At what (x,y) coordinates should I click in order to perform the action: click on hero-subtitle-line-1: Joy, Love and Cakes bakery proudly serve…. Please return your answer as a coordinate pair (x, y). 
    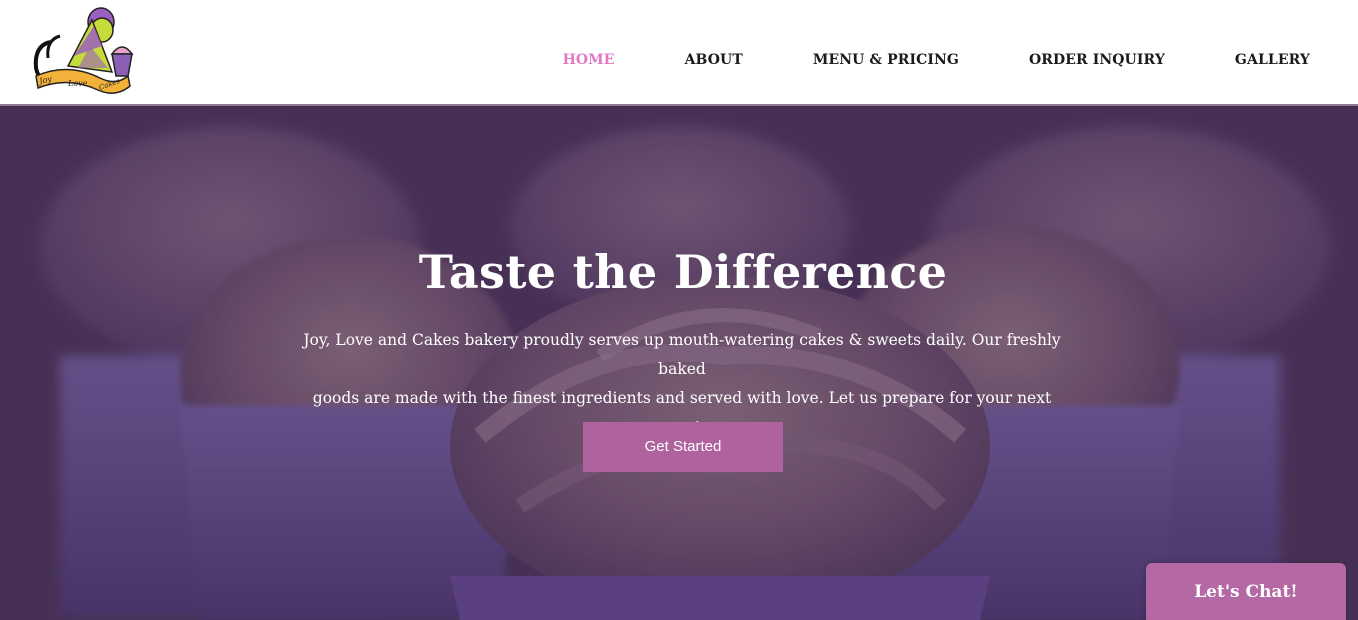
    Looking at the image, I should click on (682, 354).